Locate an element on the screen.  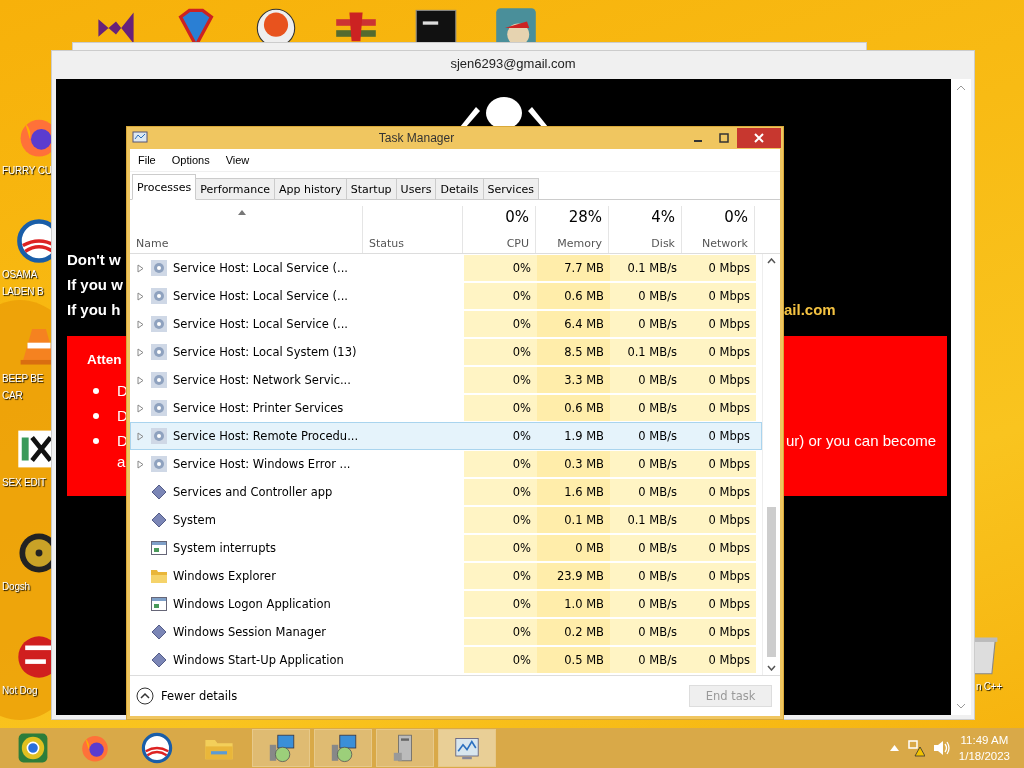
tab: App history is located at coordinates (310, 188).